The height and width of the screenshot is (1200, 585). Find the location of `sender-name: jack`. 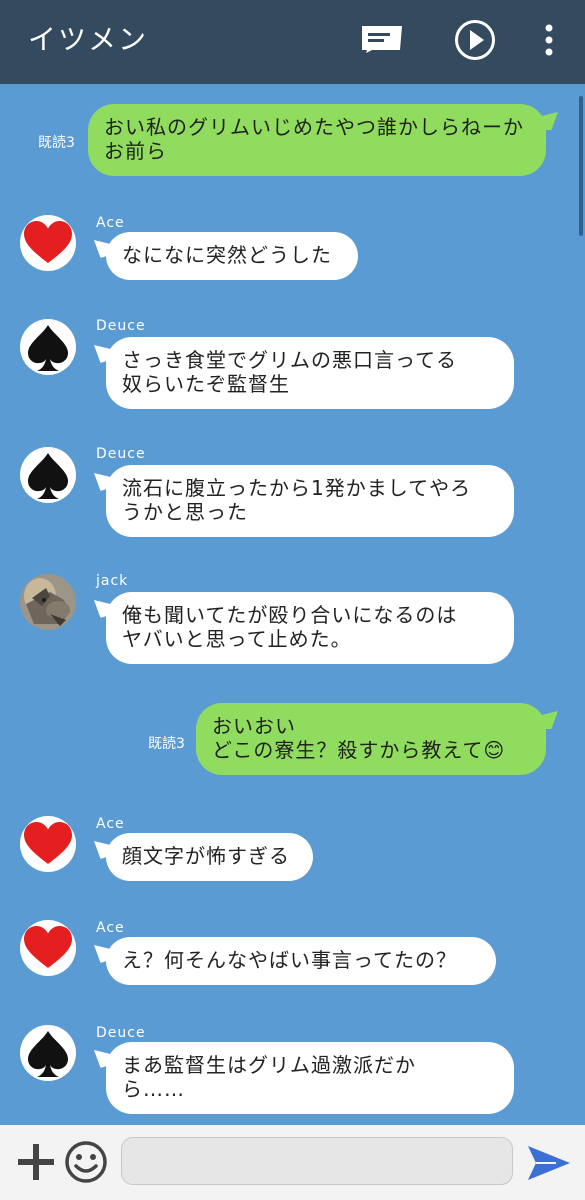

sender-name: jack is located at coordinates (112, 581).